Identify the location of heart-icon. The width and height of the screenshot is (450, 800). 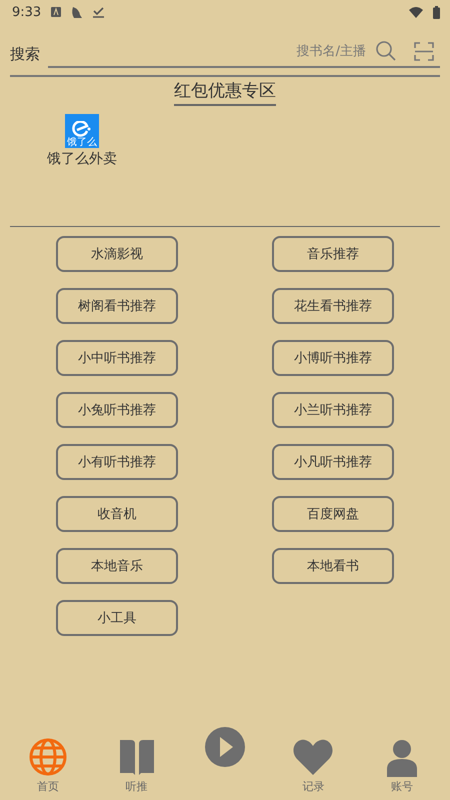
(313, 757).